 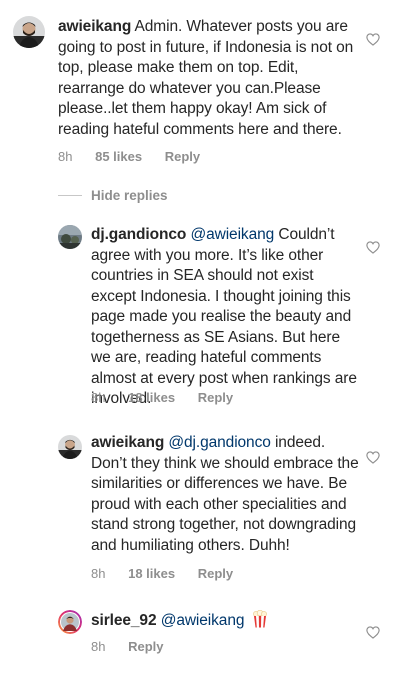 I want to click on reply-mention: @dj.gandionco, so click(x=219, y=442).